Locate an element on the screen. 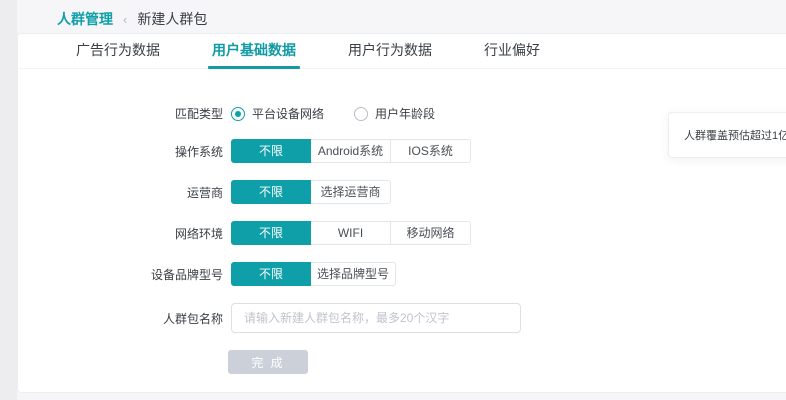  tab-user-basic-data: 用户基础数据 is located at coordinates (254, 51).